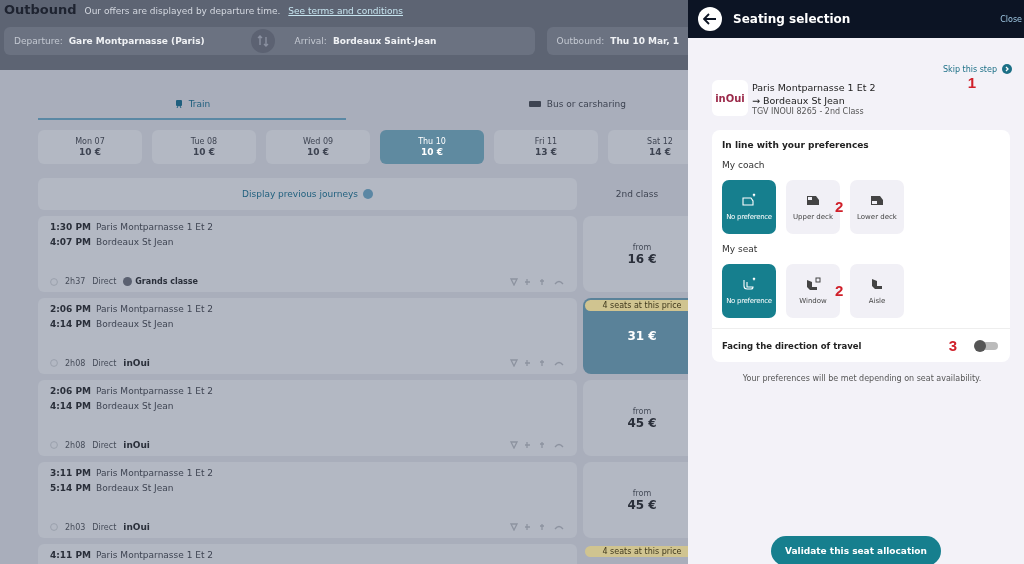 Image resolution: width=1024 pixels, height=564 pixels. I want to click on group-label: My seat, so click(740, 249).